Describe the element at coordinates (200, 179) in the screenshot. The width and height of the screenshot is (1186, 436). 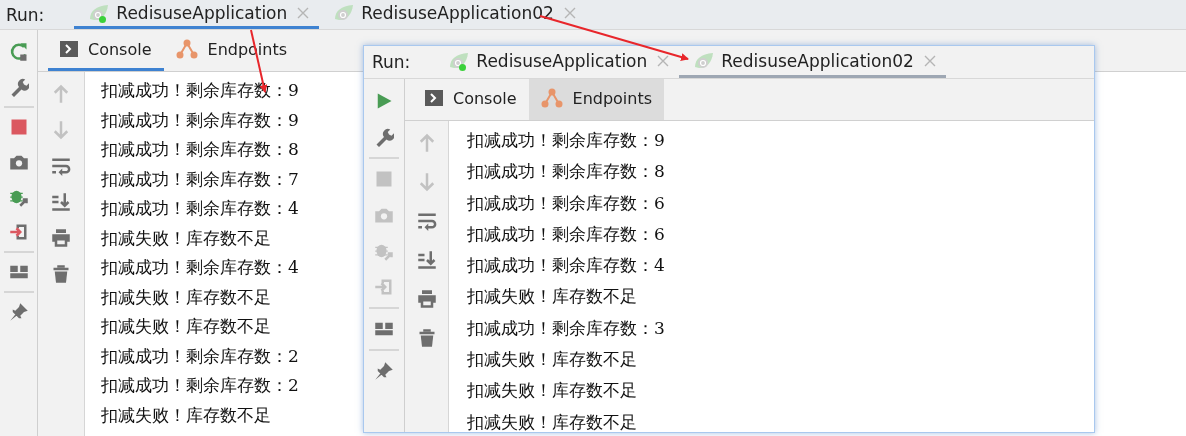
I see `console-line: 扣减成功！剩余库存数：7` at that location.